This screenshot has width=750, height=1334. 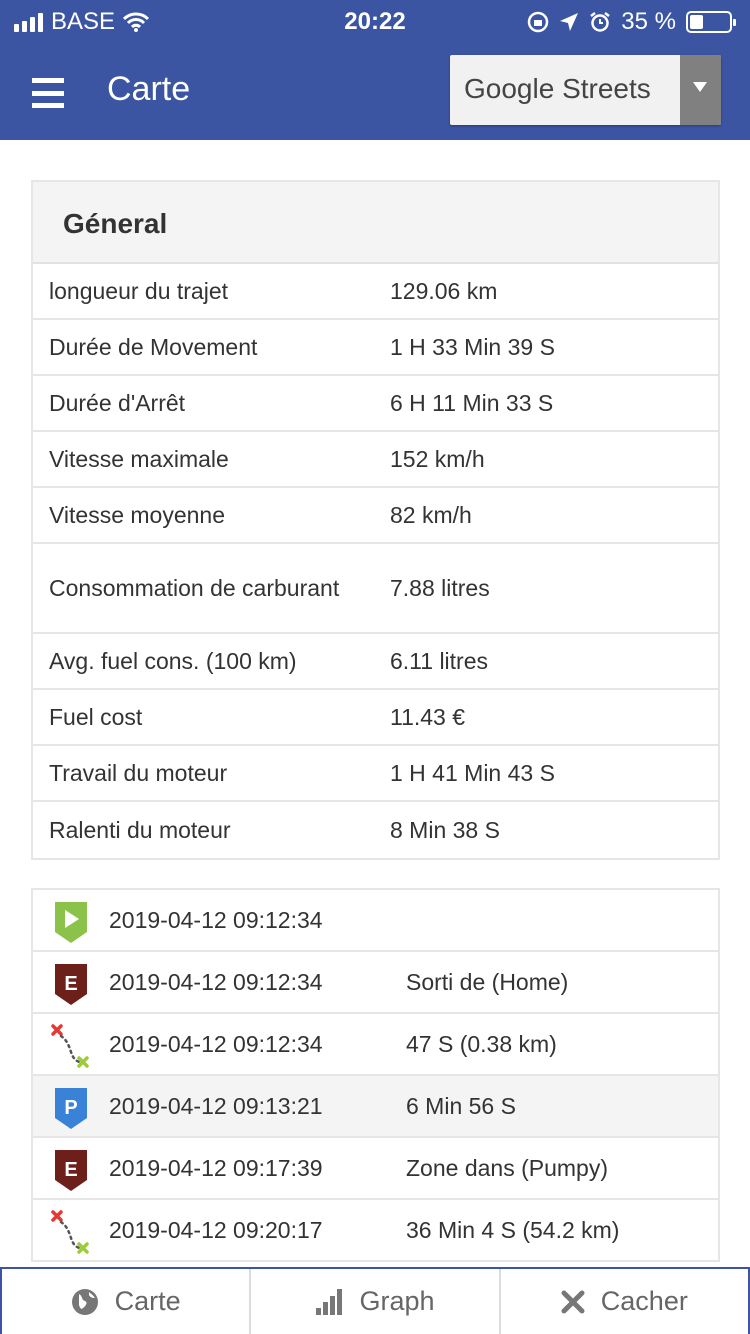 I want to click on event-time: 2019-04-12 09:20:17, so click(x=216, y=1230).